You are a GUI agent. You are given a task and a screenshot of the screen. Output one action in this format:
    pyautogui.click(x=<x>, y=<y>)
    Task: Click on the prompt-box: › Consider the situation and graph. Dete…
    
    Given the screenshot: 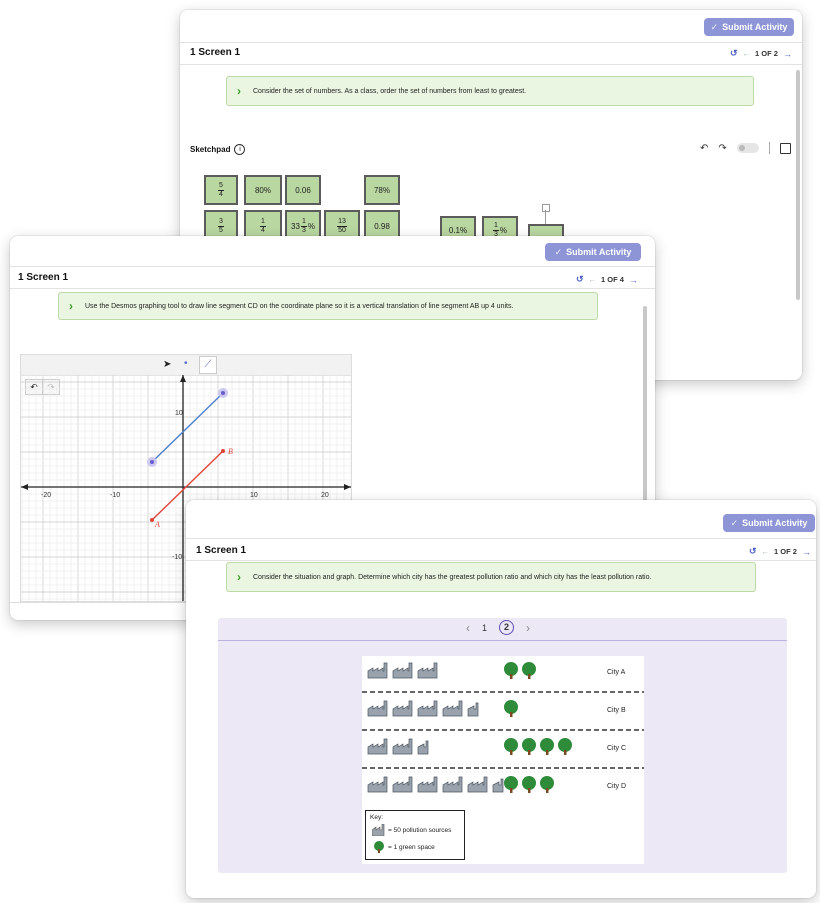 What is the action you would take?
    pyautogui.click(x=491, y=577)
    